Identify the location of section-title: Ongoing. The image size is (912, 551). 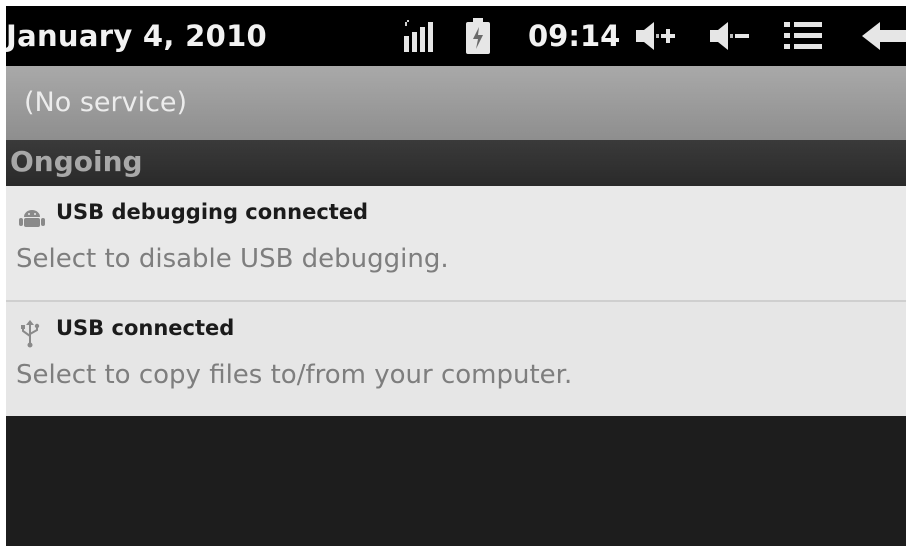
(76, 161).